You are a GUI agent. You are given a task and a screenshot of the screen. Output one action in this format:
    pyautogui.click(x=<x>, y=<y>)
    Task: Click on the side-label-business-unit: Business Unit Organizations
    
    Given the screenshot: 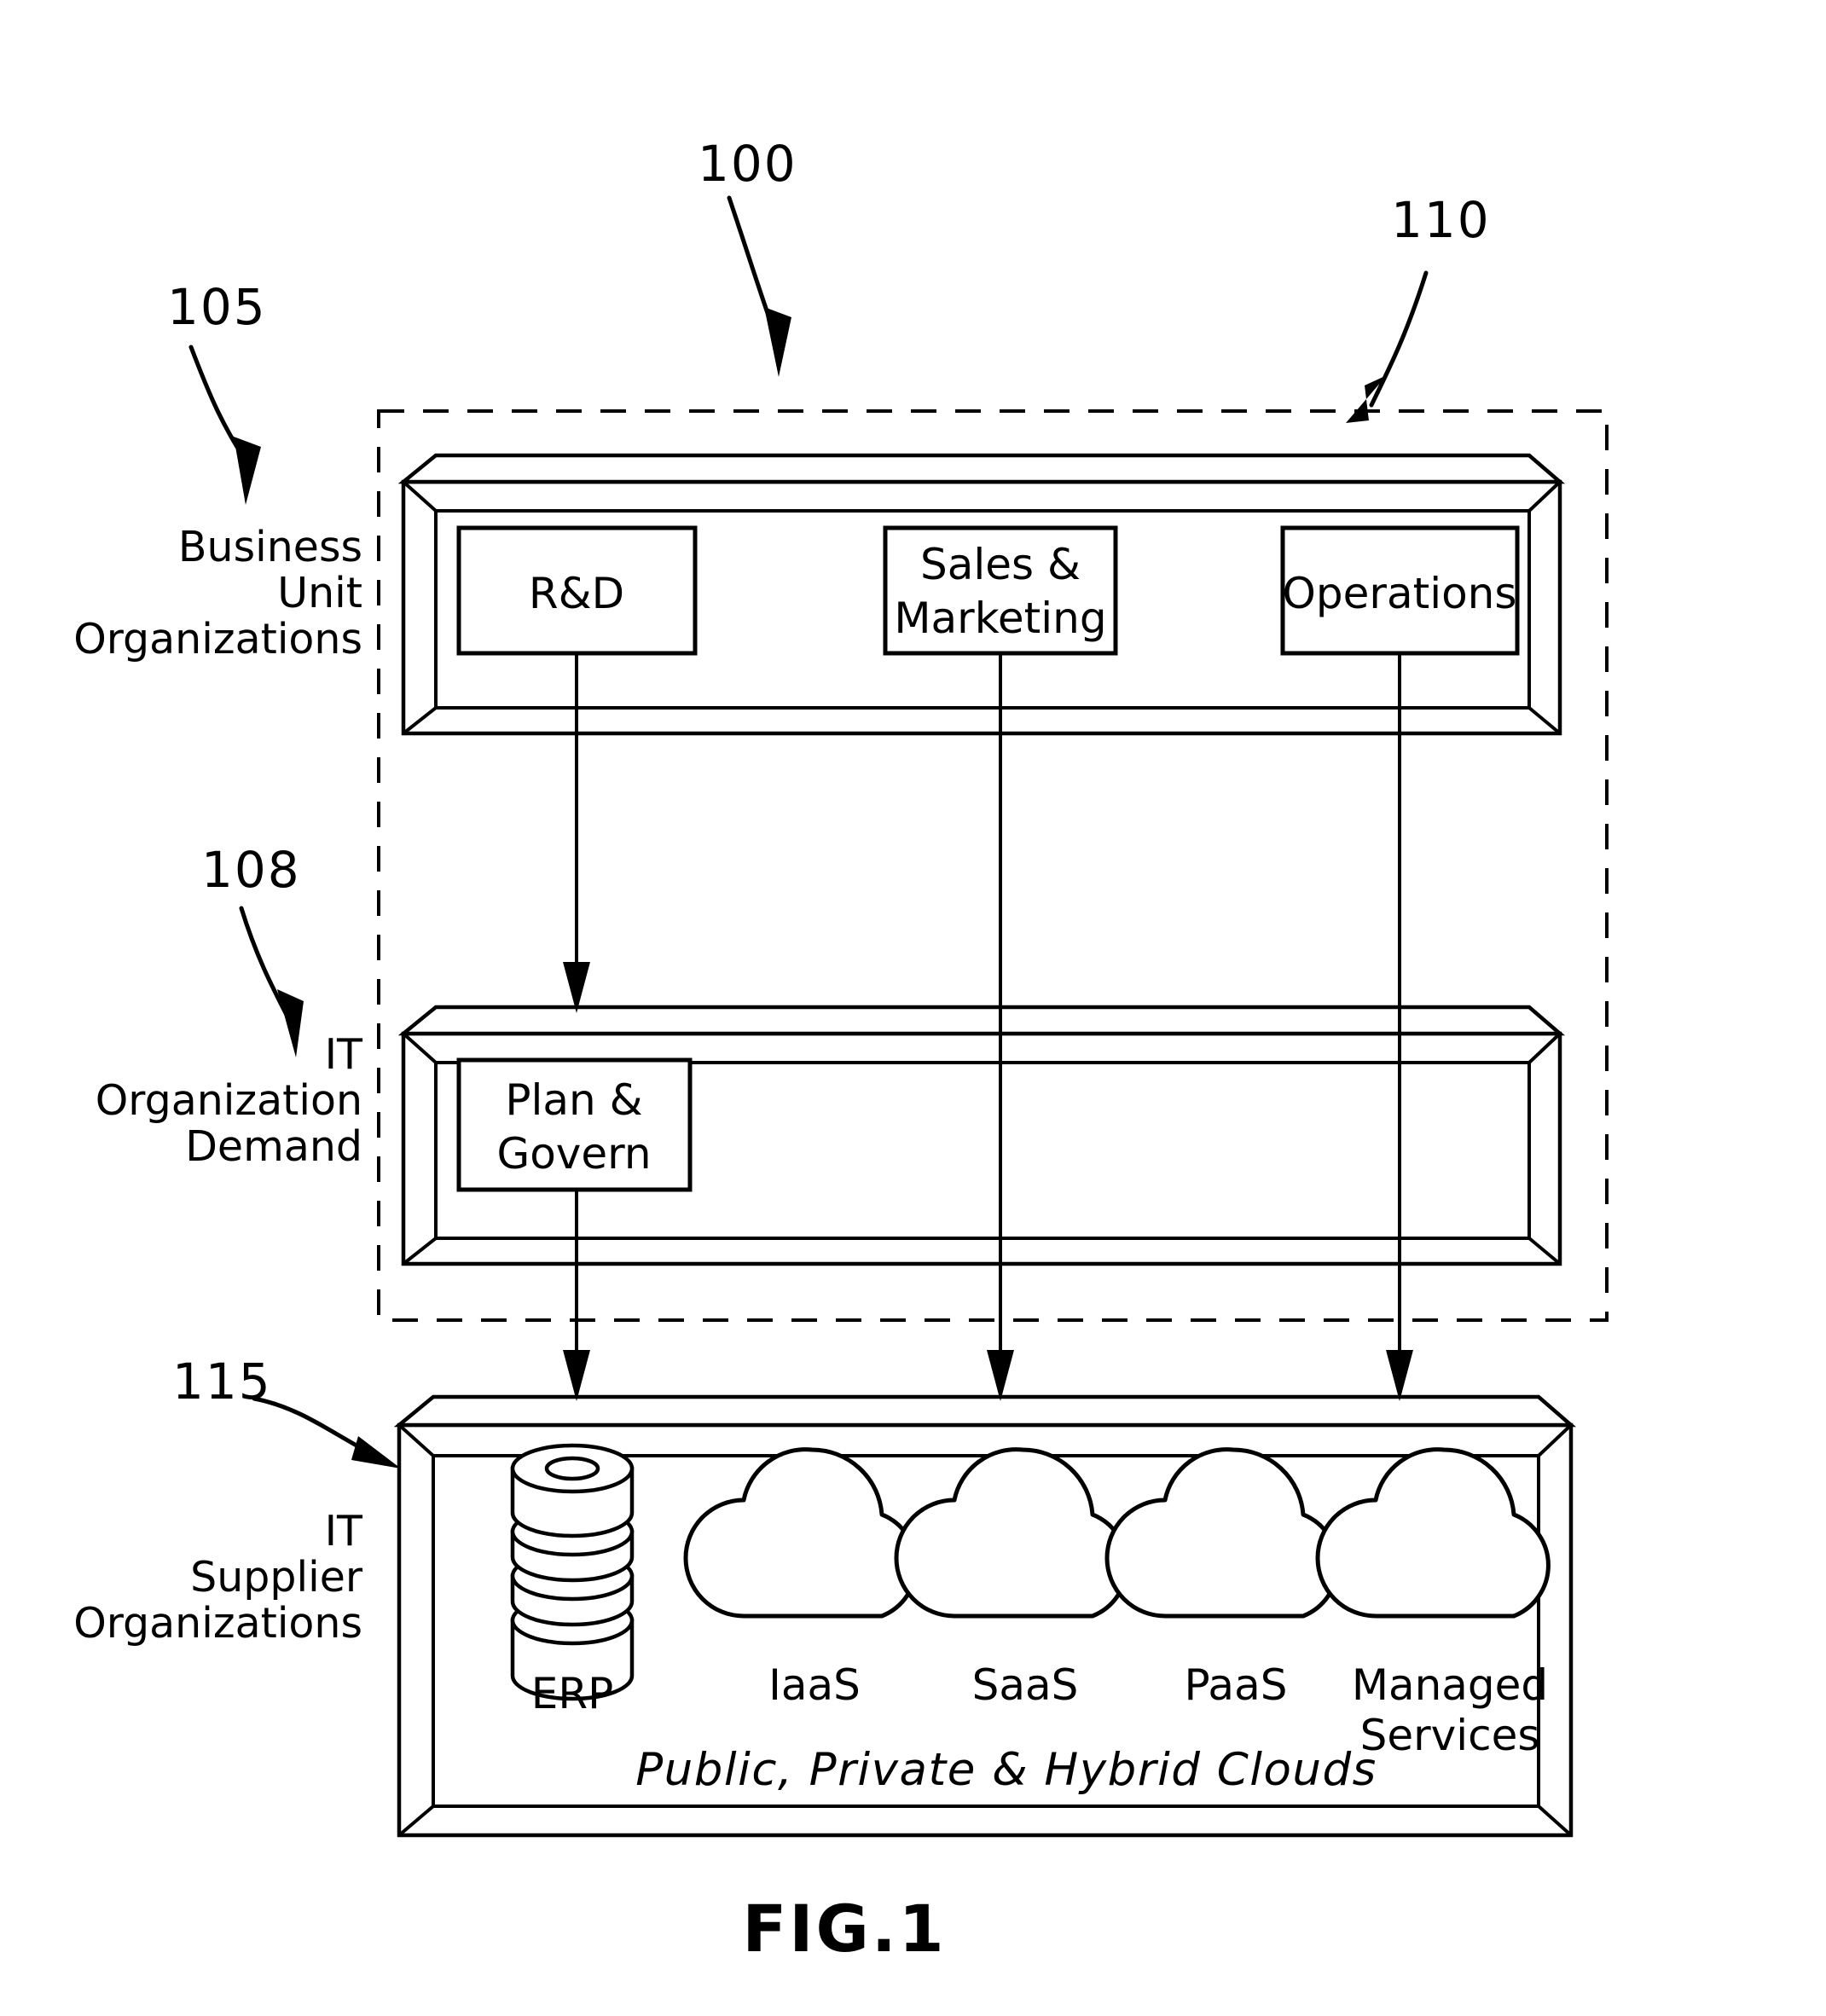 What is the action you would take?
    pyautogui.click(x=218, y=593)
    